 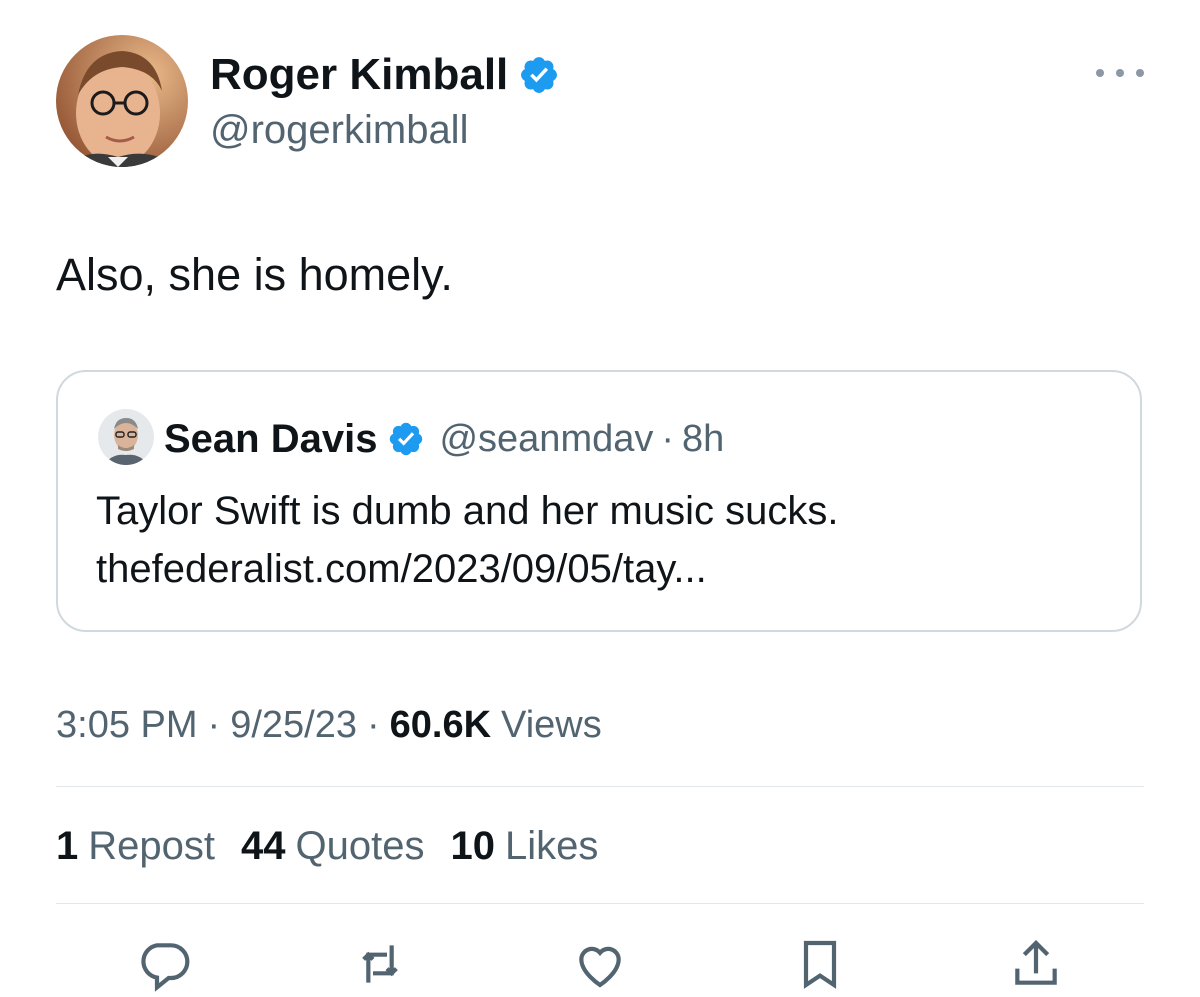 I want to click on action-bar, so click(x=600, y=960).